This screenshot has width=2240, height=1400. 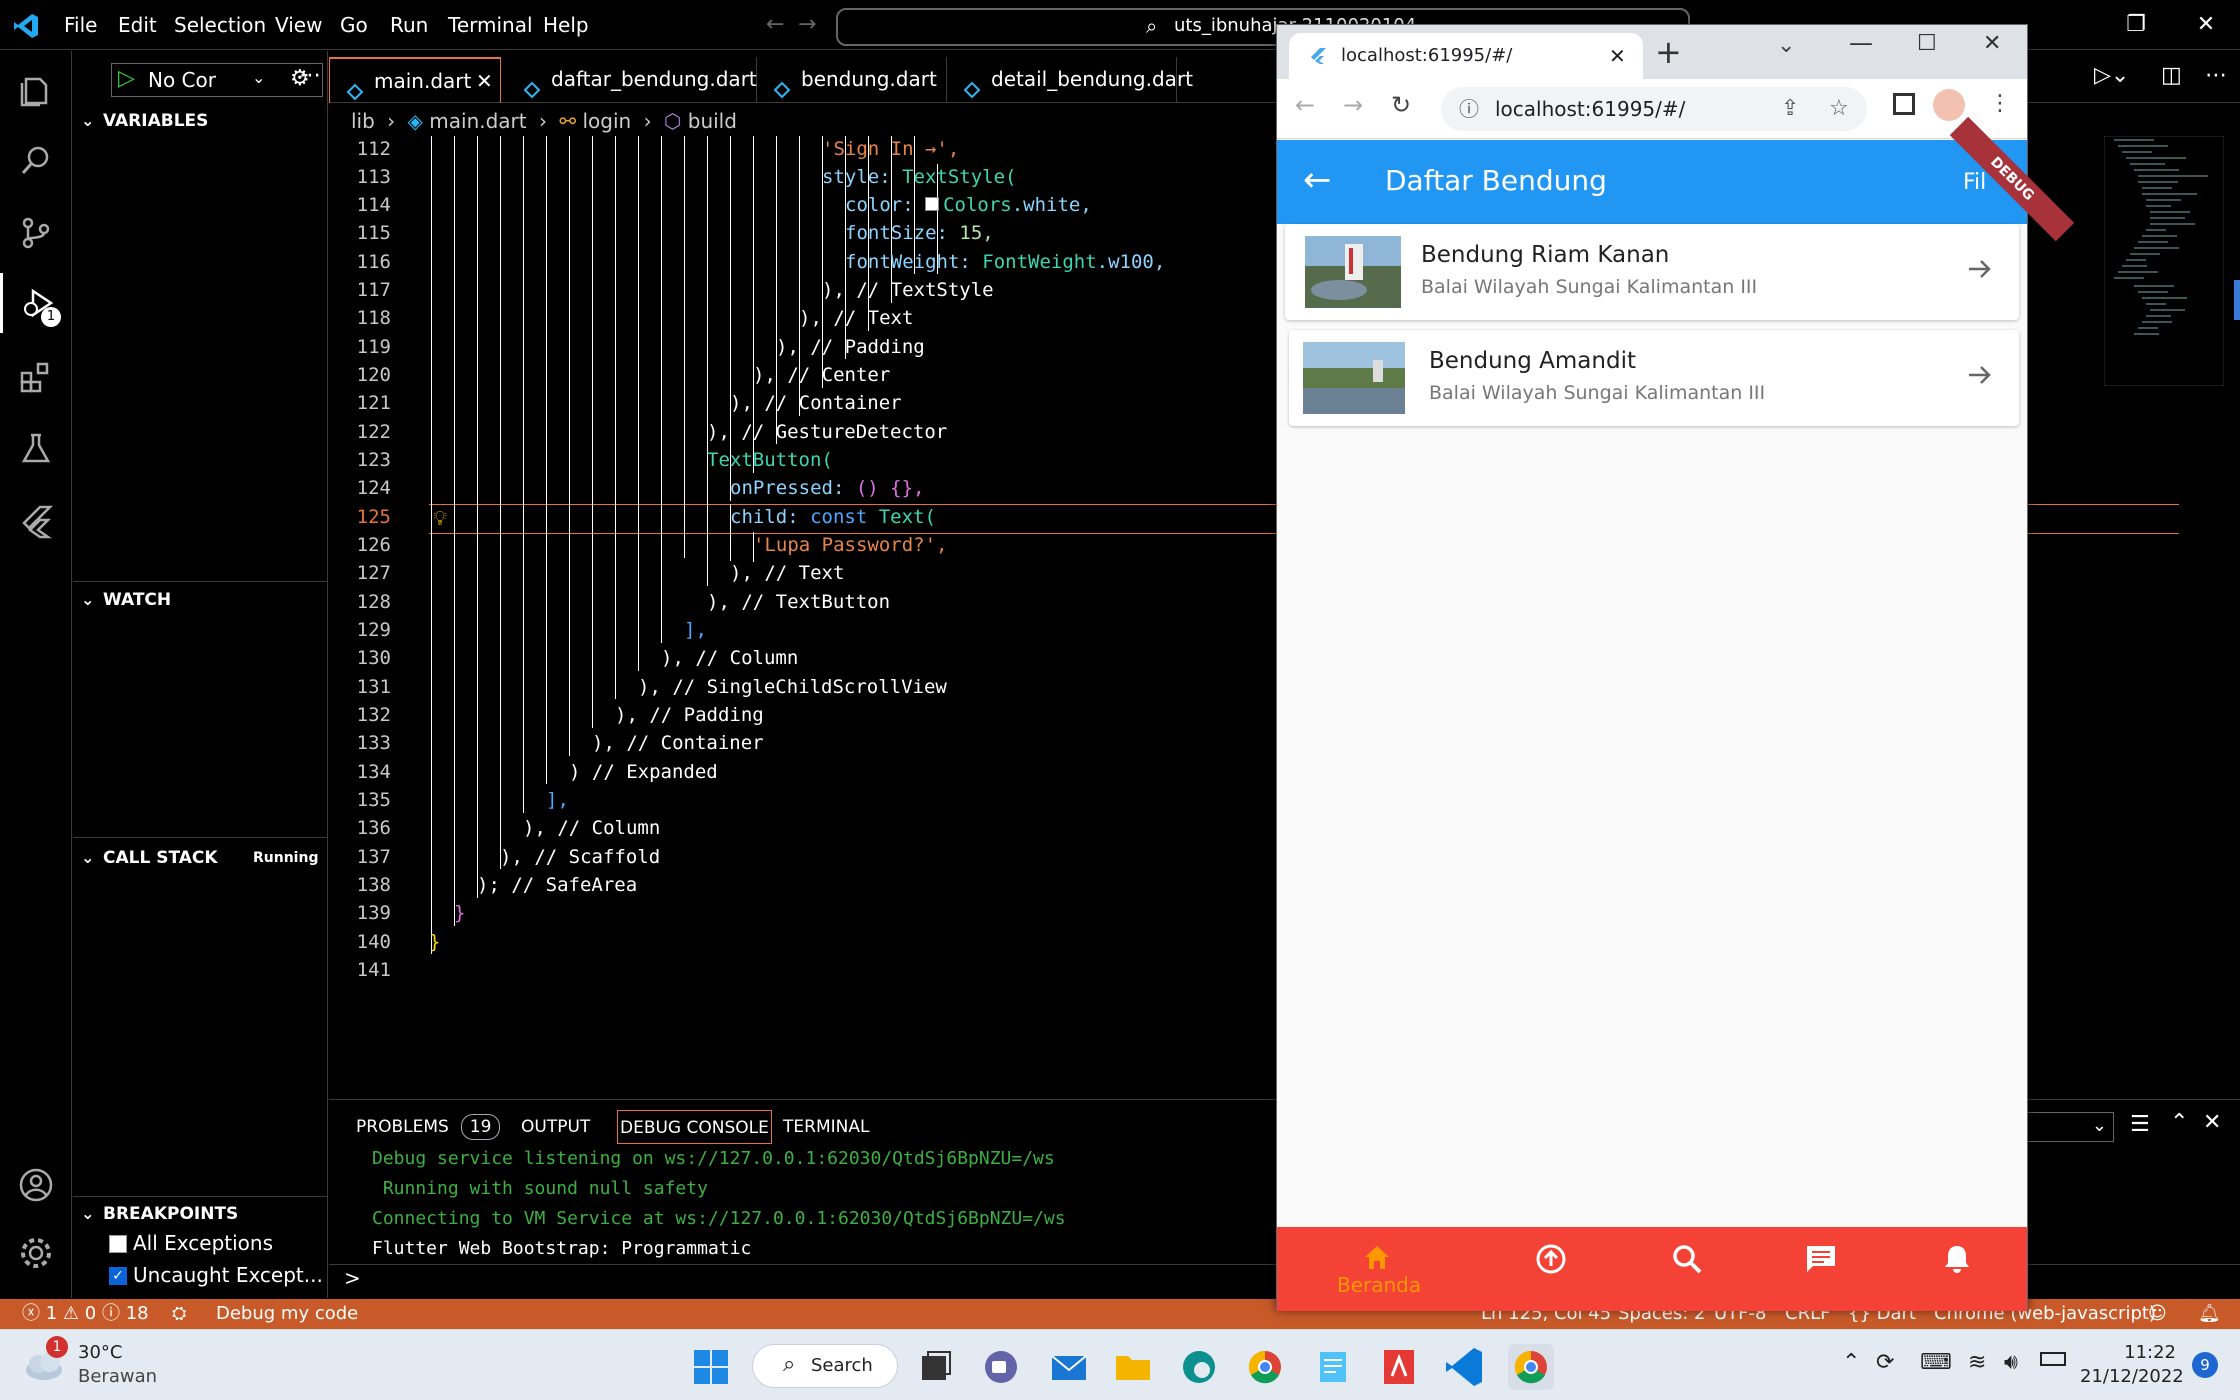 I want to click on site-info-icon: ⓘ, so click(x=1469, y=109).